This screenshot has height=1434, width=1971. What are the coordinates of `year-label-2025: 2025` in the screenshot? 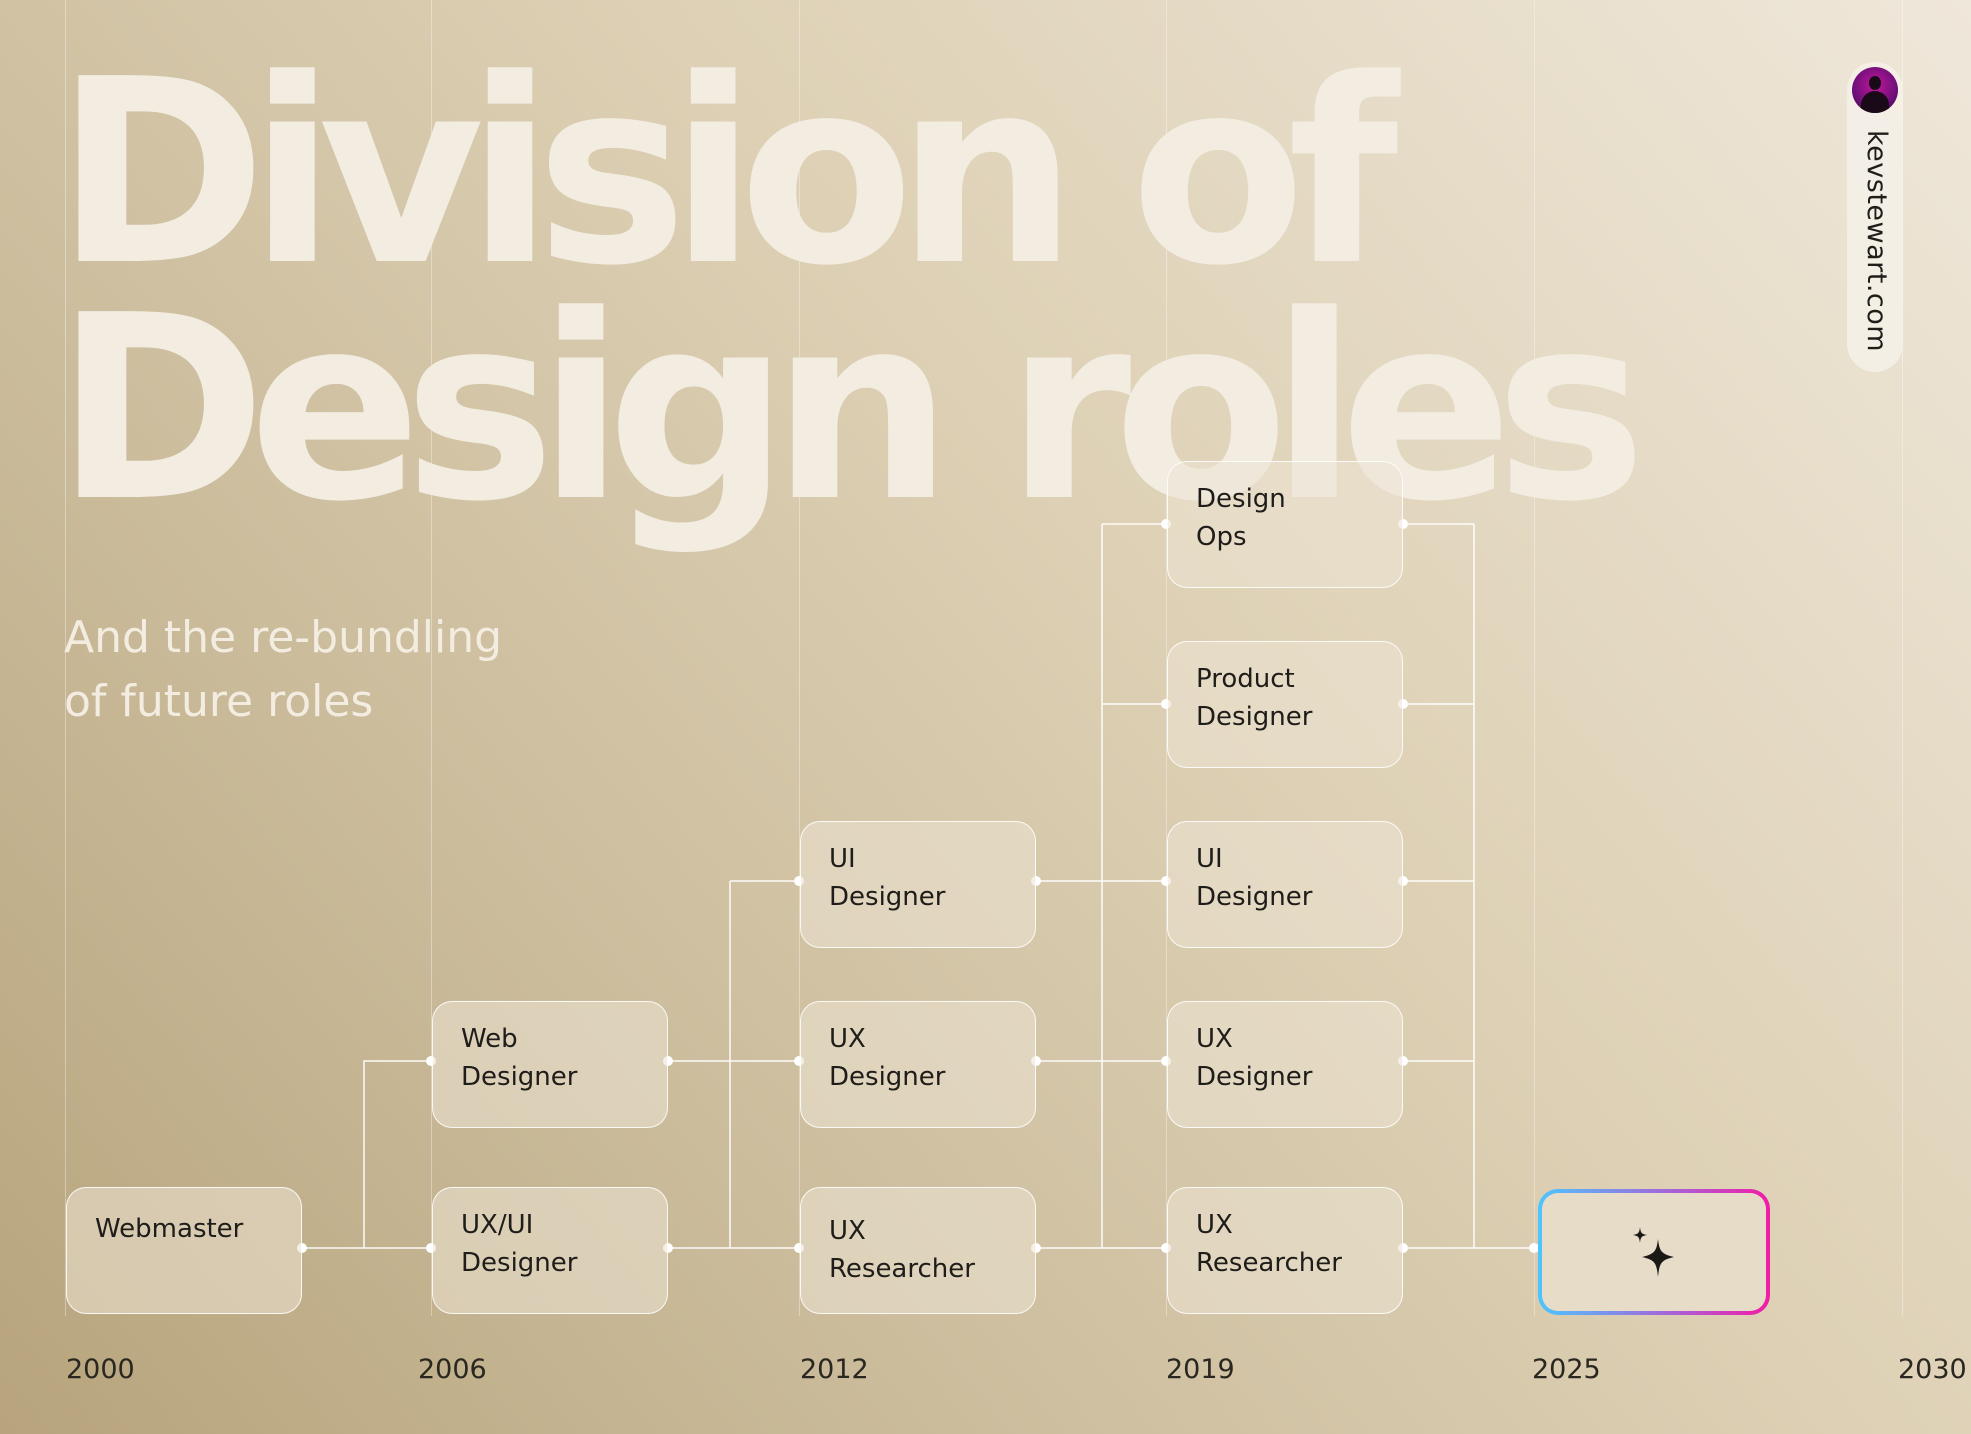 It's located at (1566, 1369).